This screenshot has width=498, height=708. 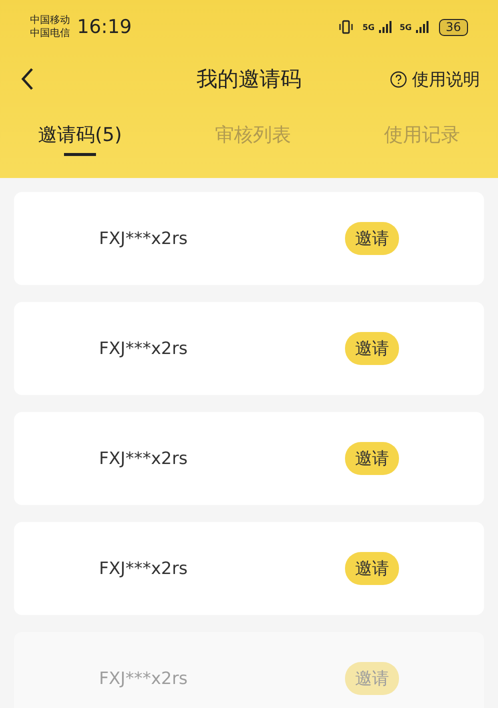 I want to click on status-time: 16:19, so click(x=104, y=27).